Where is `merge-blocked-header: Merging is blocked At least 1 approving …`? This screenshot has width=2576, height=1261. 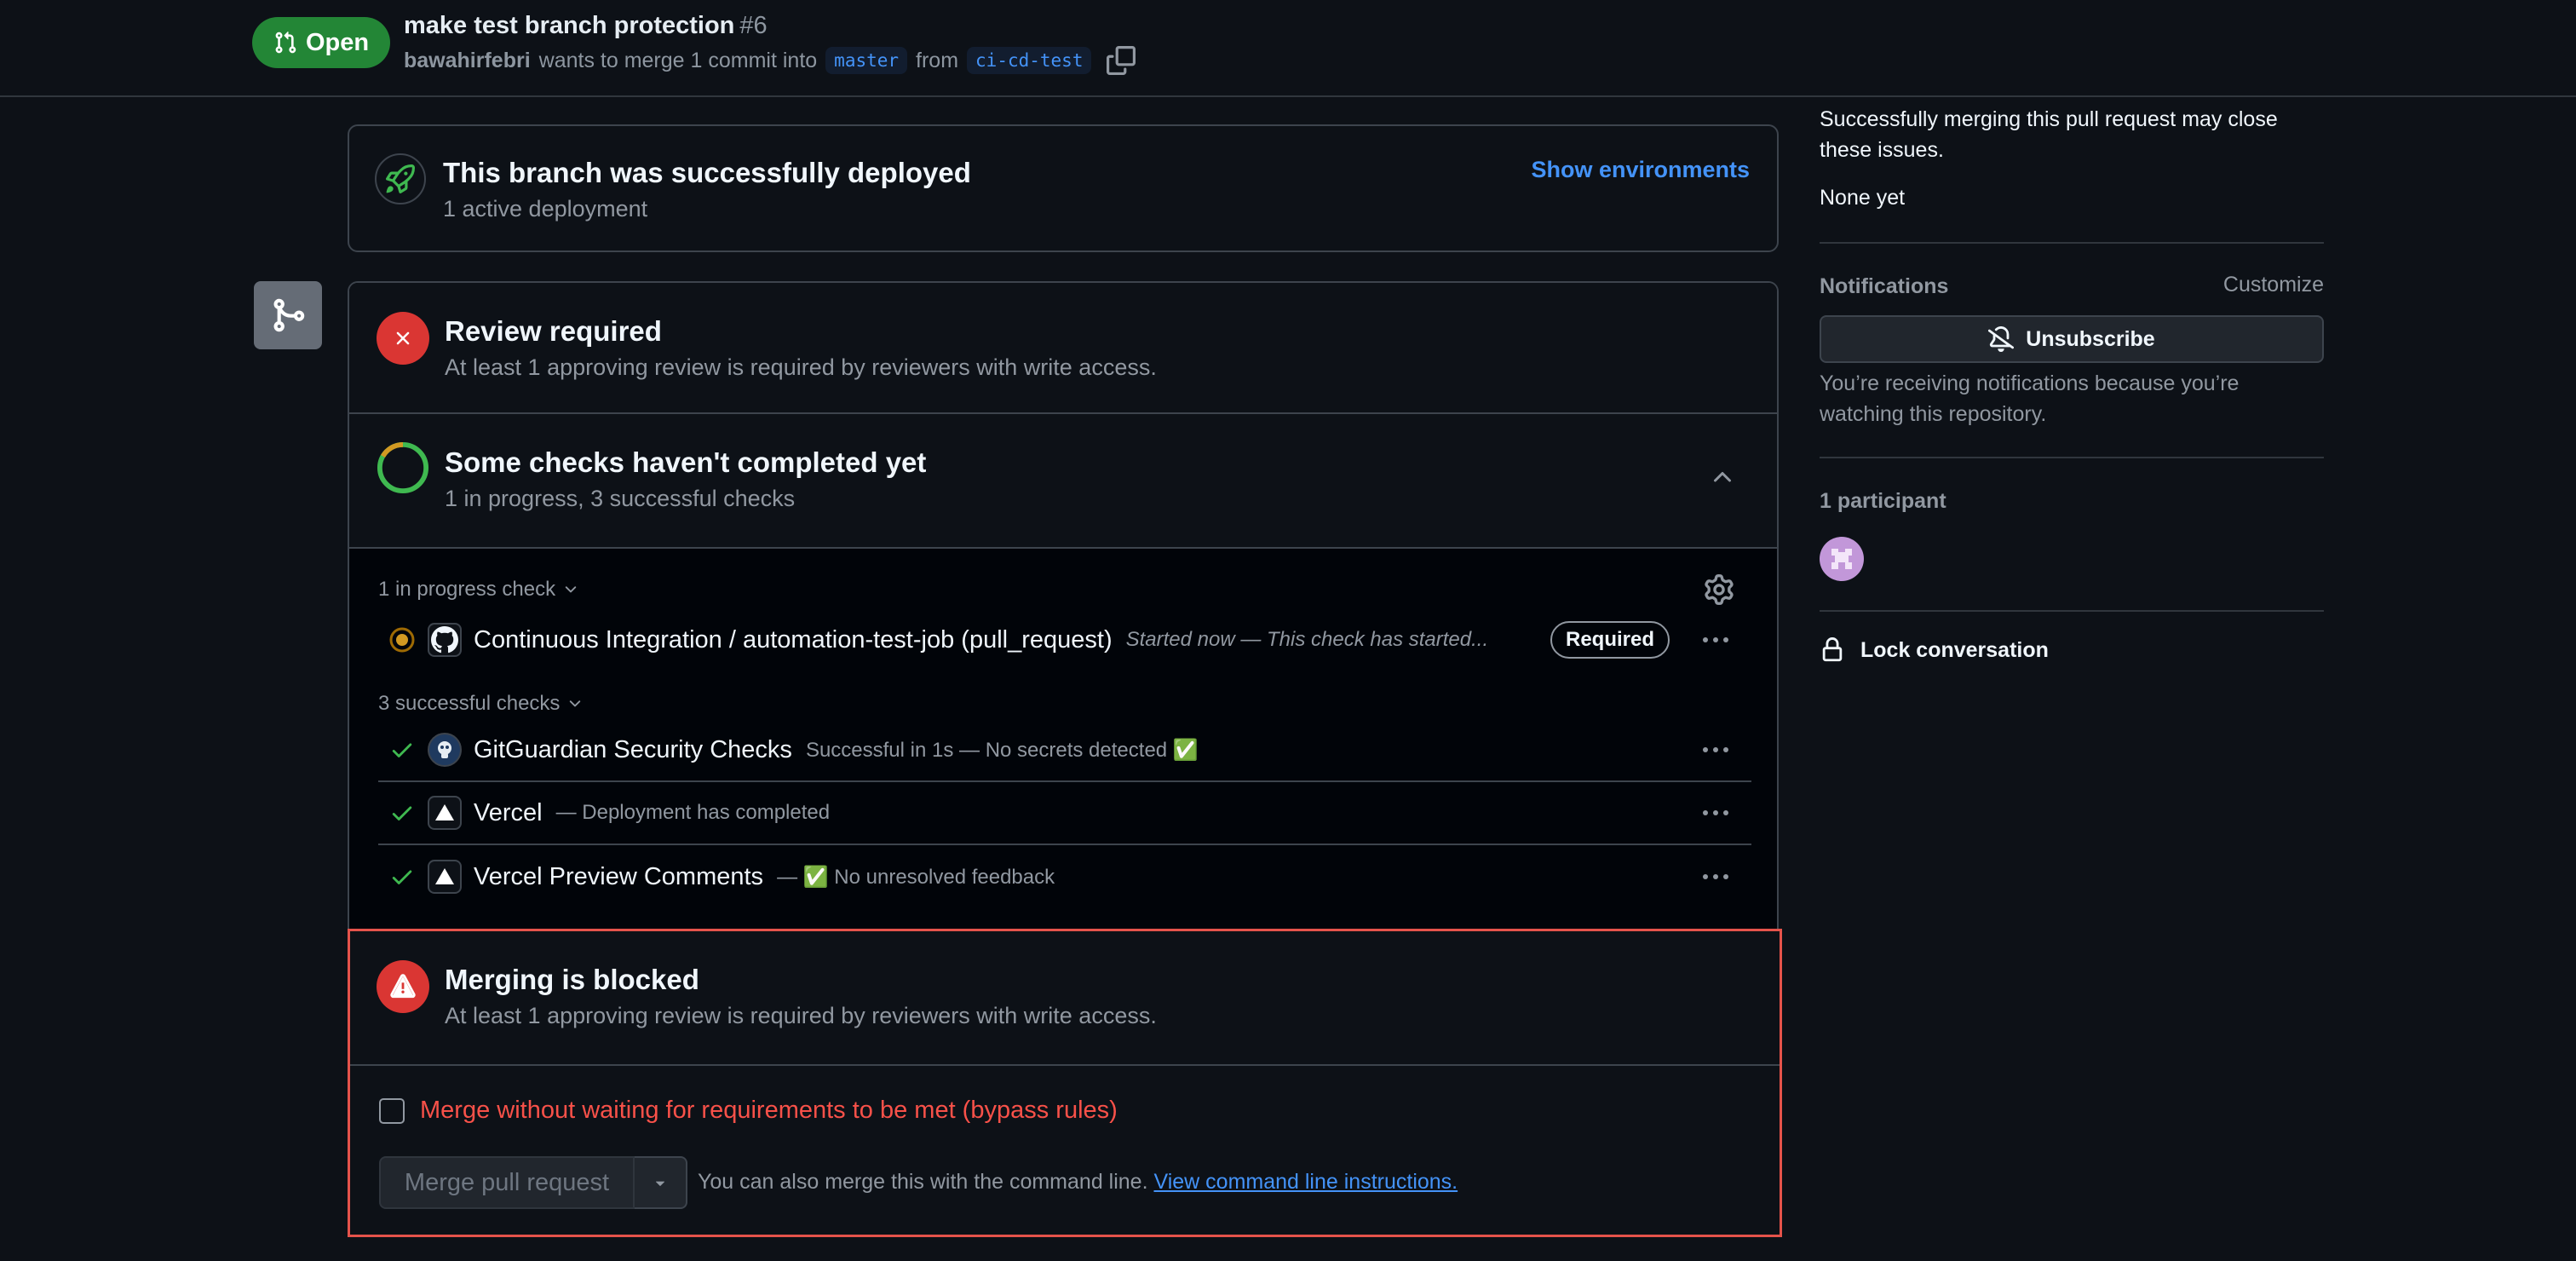
merge-blocked-header: Merging is blocked At least 1 approving … is located at coordinates (1065, 999).